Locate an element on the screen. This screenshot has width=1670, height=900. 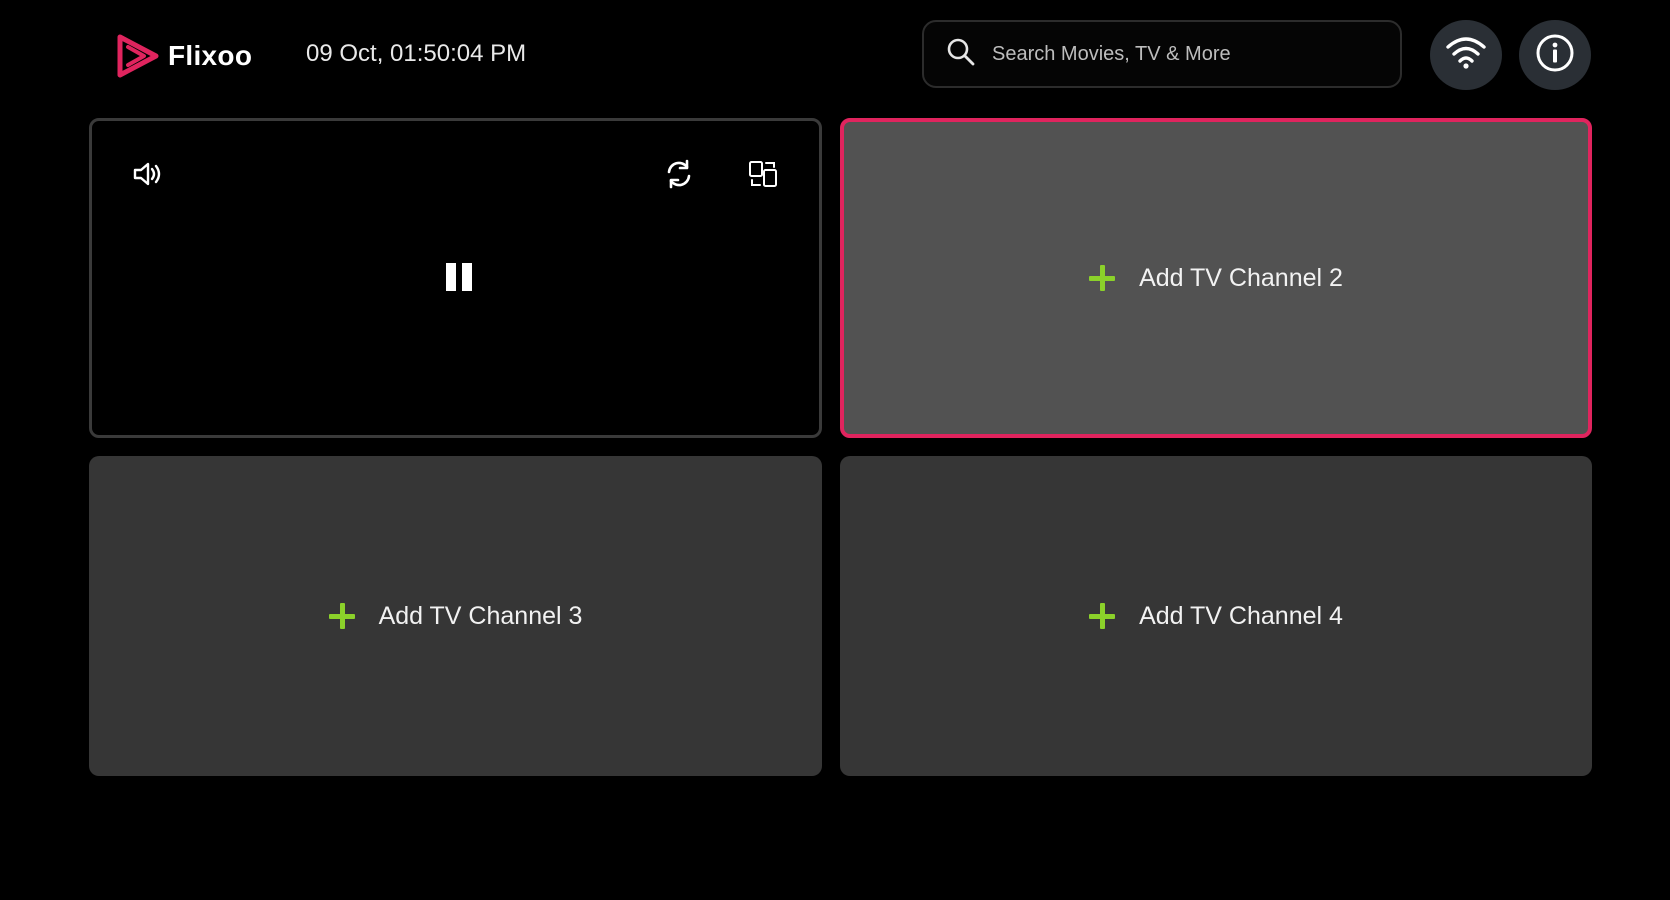
logo-text: Flixoo is located at coordinates (210, 55).